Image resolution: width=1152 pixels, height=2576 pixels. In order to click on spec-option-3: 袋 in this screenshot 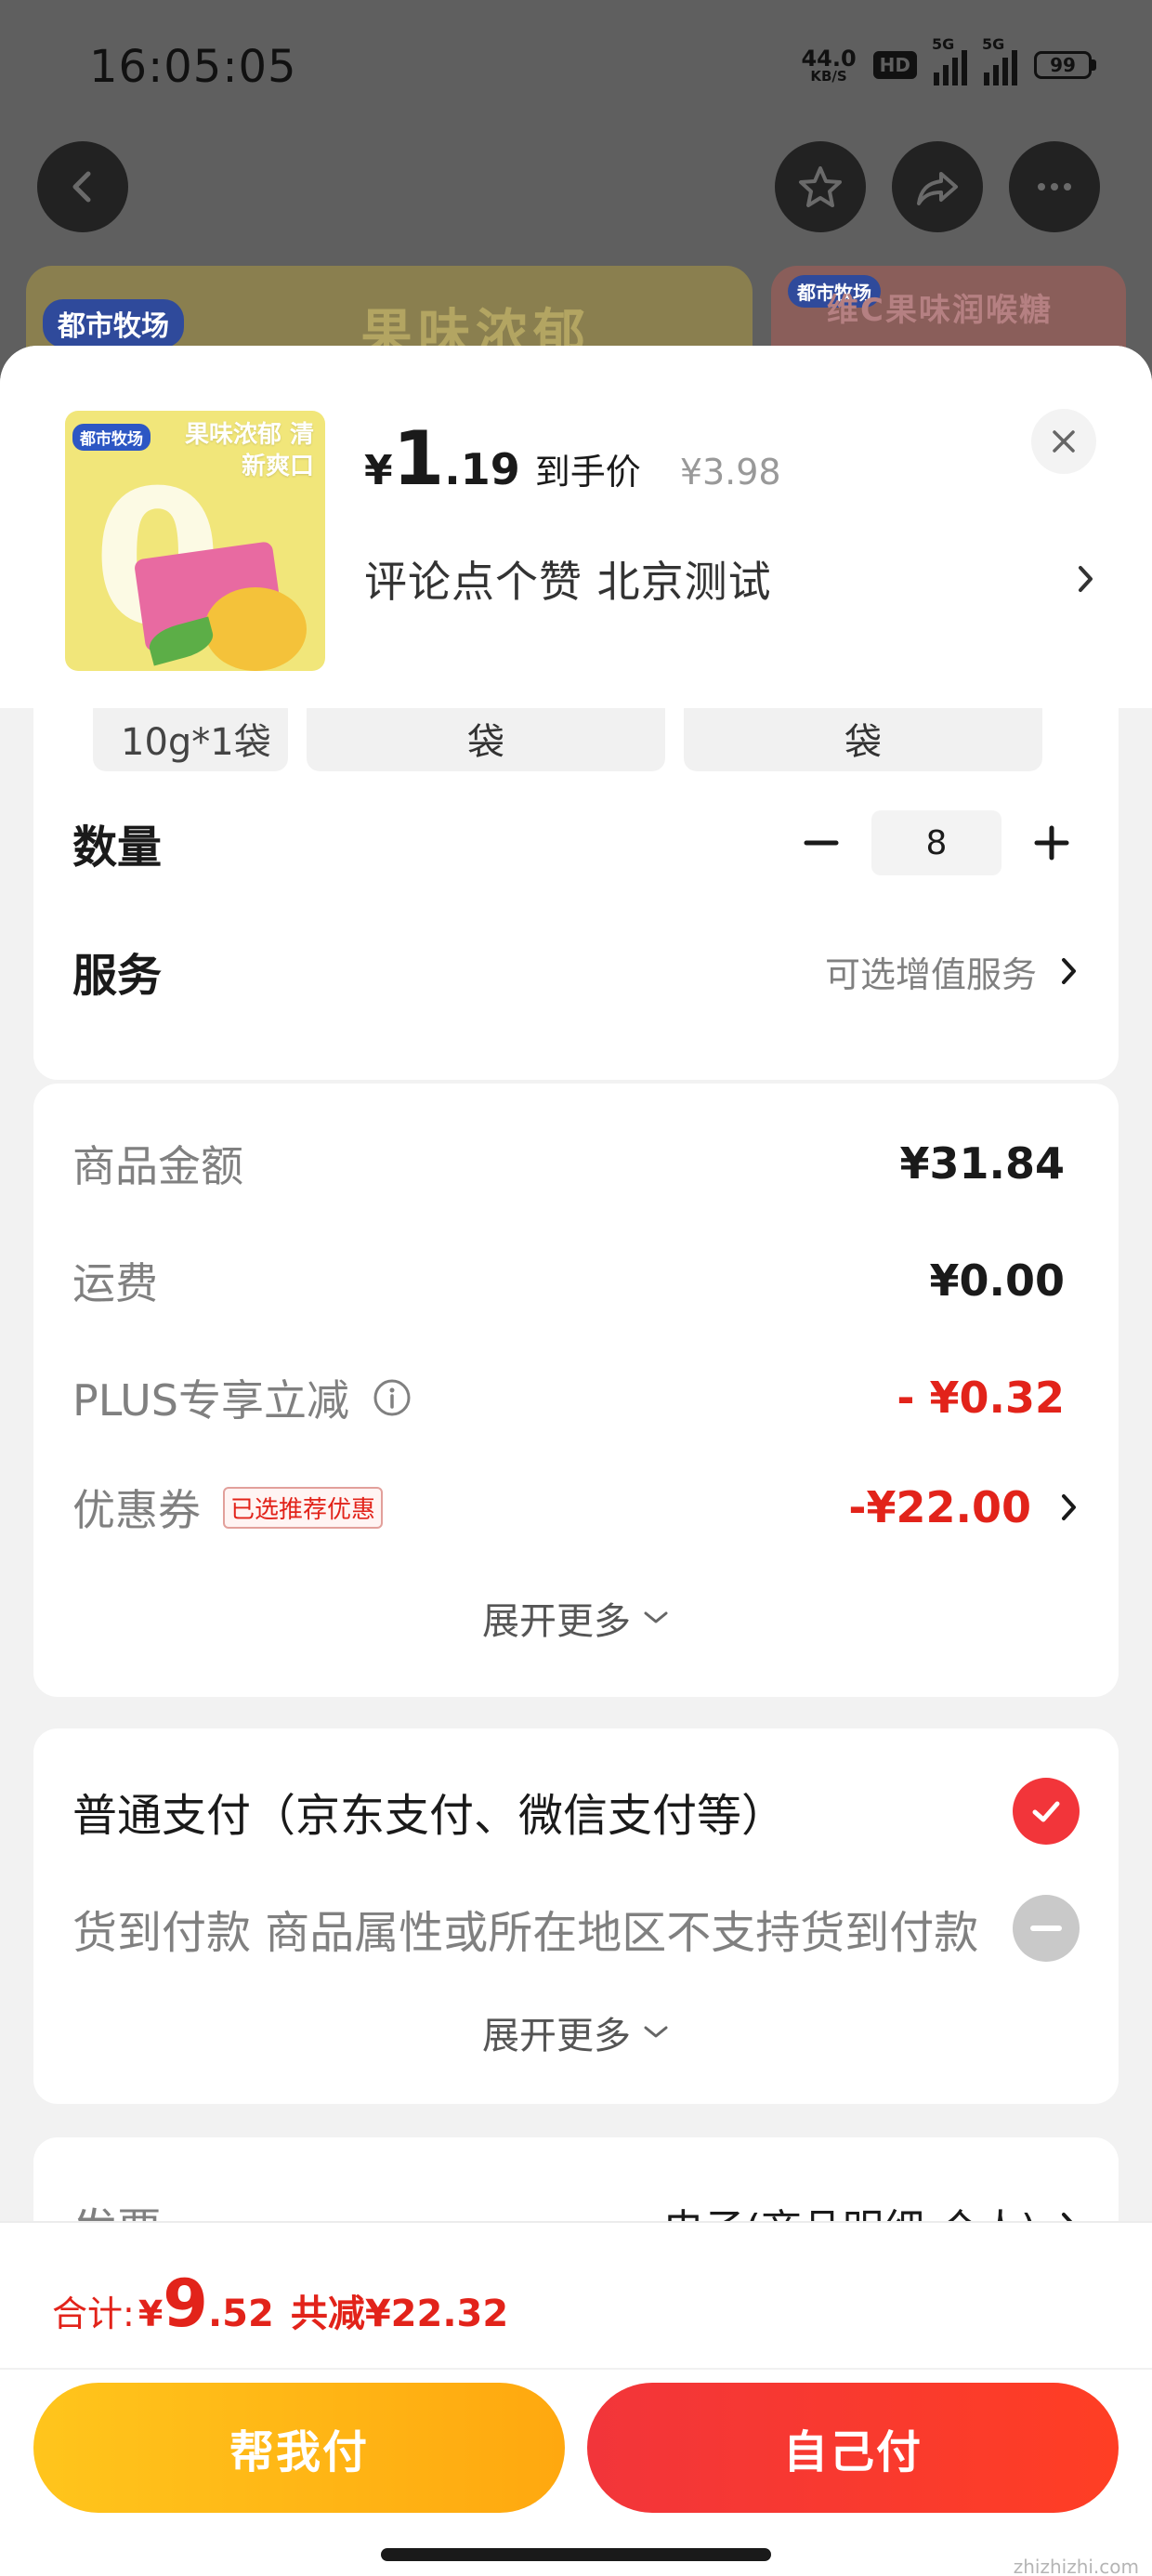, I will do `click(863, 734)`.